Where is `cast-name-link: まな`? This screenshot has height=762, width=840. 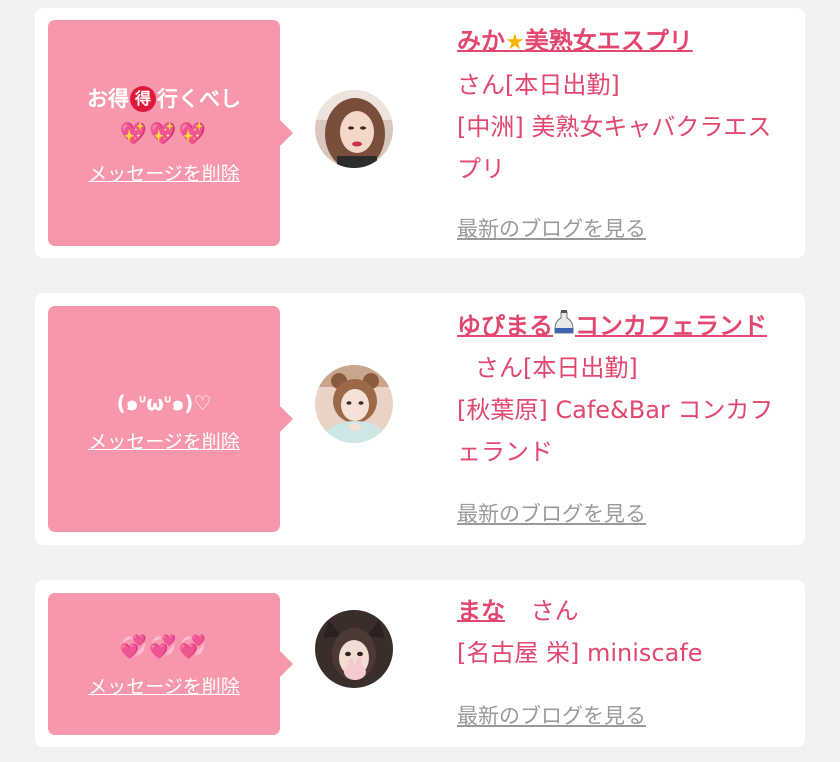
cast-name-link: まな is located at coordinates (481, 611).